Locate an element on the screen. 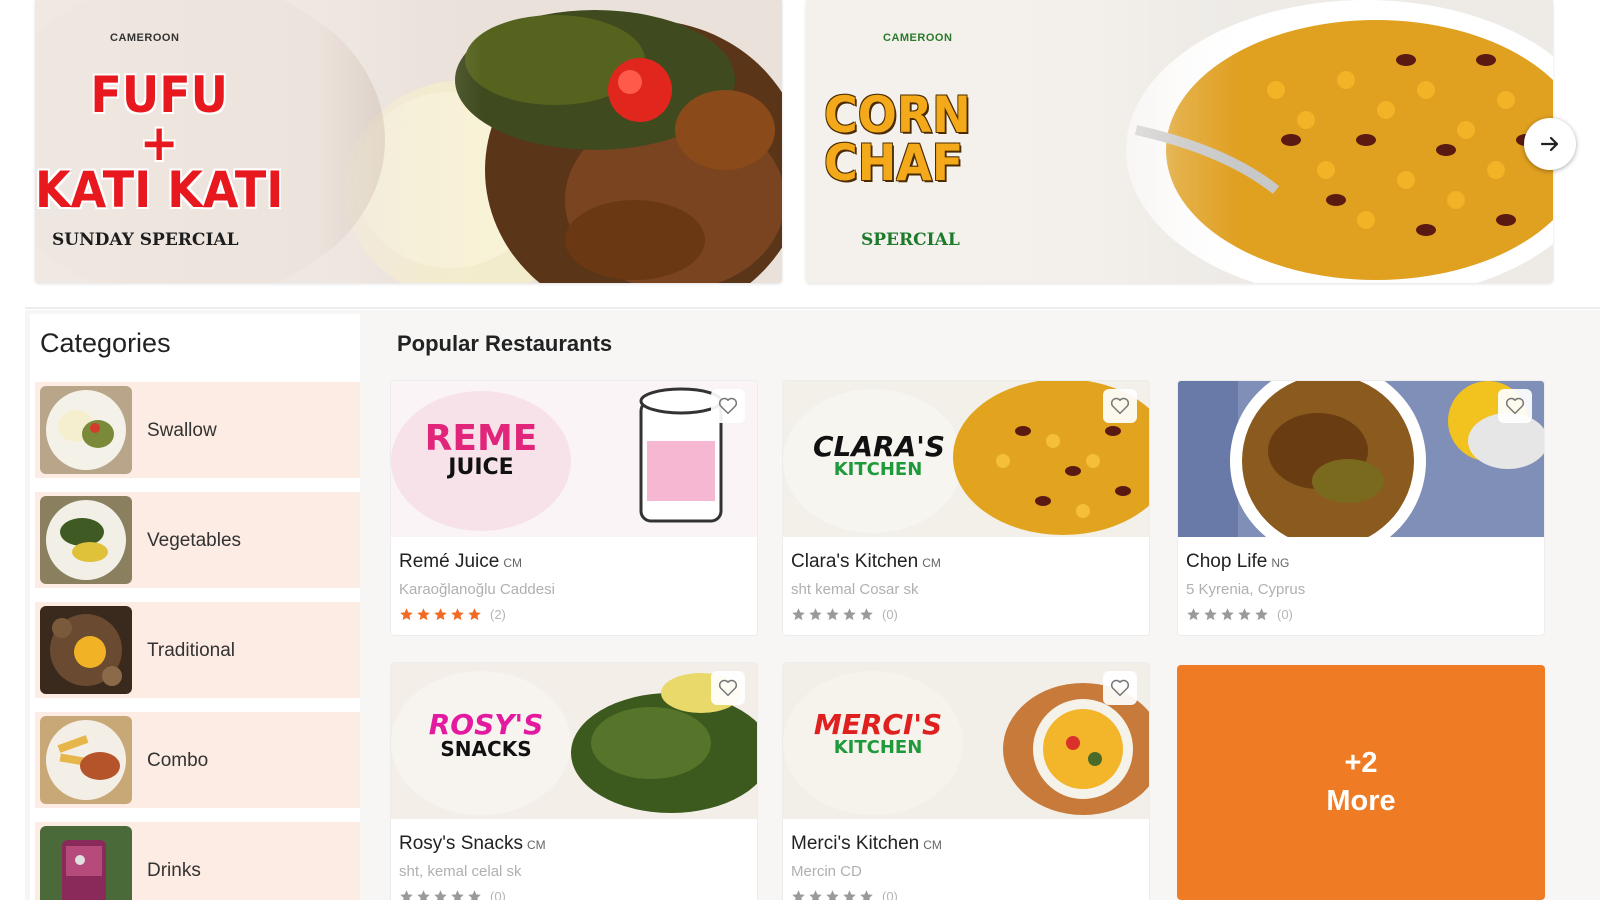 This screenshot has height=900, width=1600. arrow-right-icon is located at coordinates (1549, 144).